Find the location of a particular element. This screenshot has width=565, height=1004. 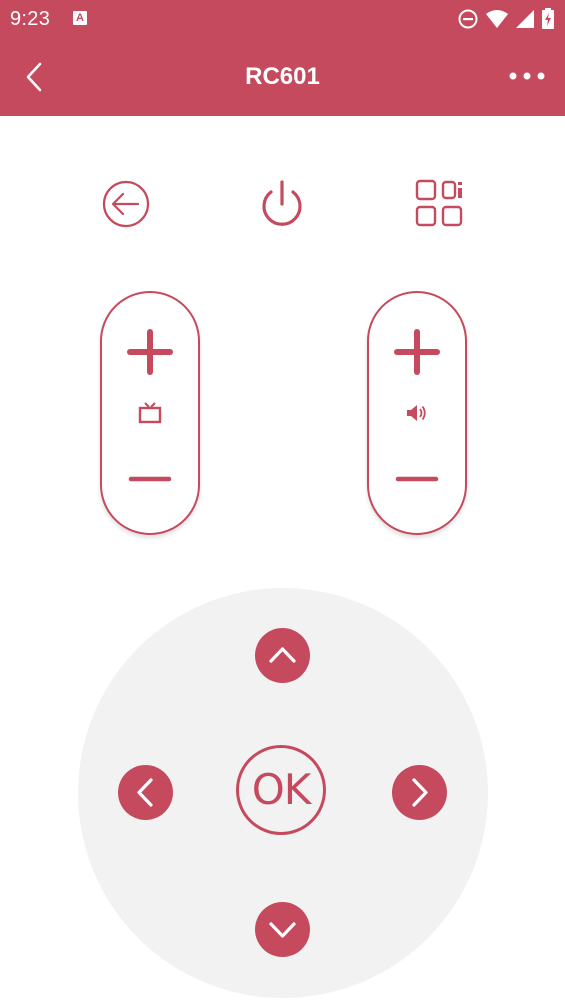

ok-label: OK is located at coordinates (281, 789).